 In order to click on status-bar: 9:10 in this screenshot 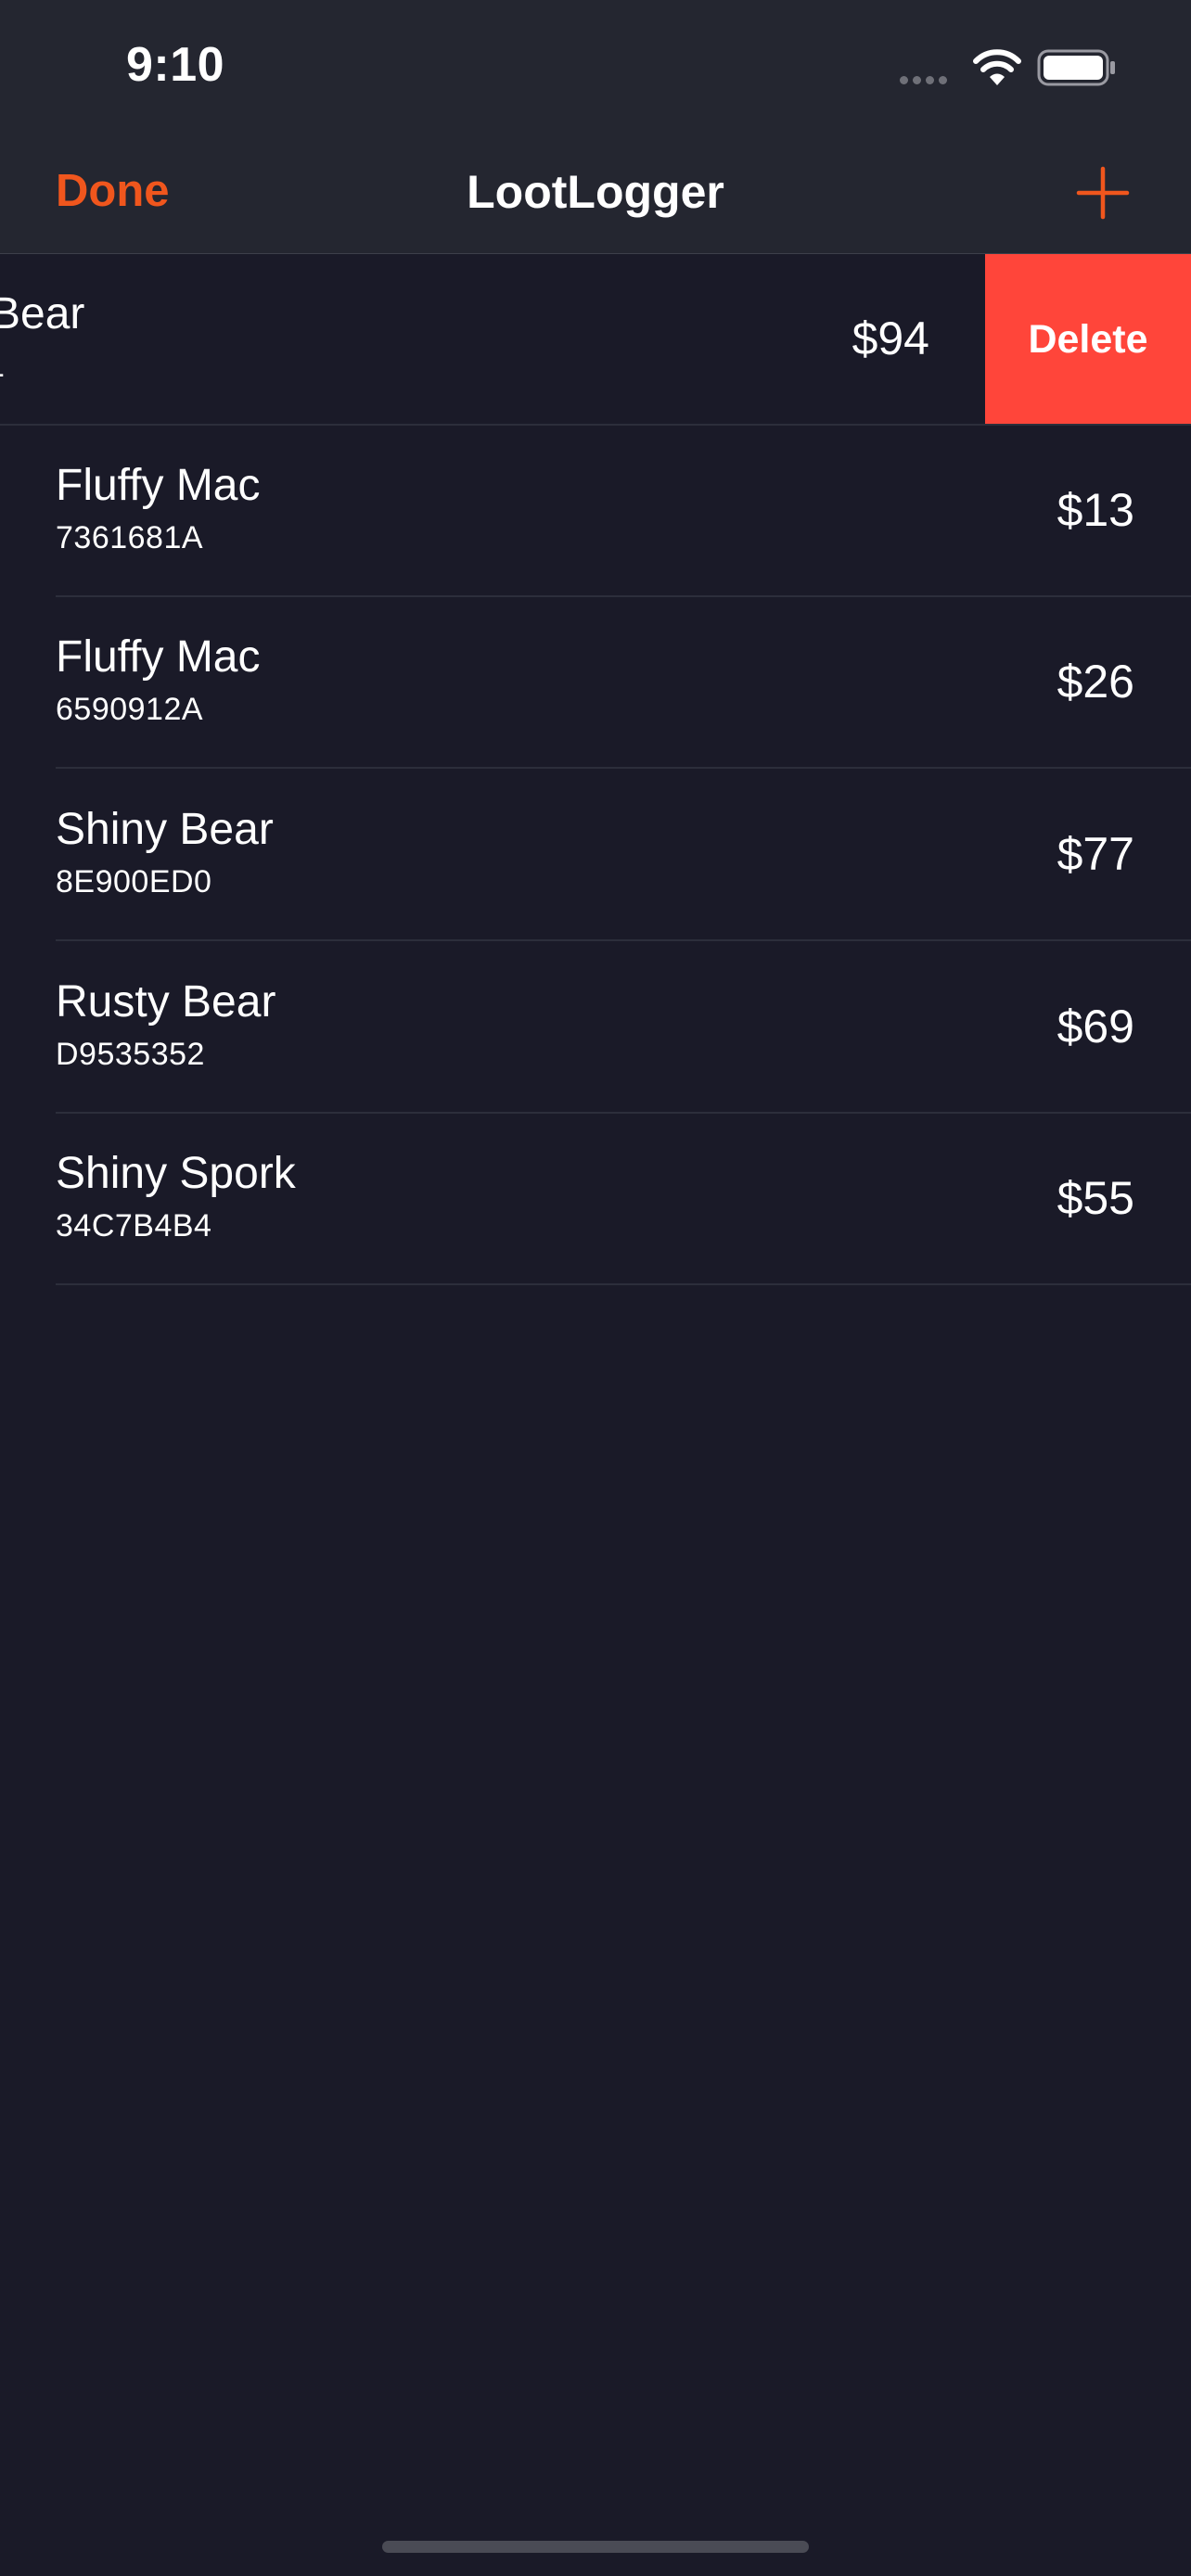, I will do `click(595, 67)`.